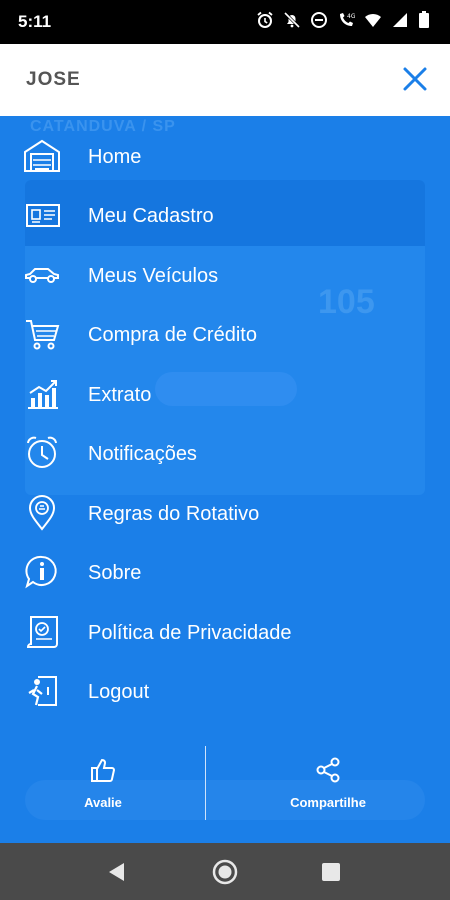  Describe the element at coordinates (153, 276) in the screenshot. I see `menu-label-meus-veiculos: Meus Veículos` at that location.